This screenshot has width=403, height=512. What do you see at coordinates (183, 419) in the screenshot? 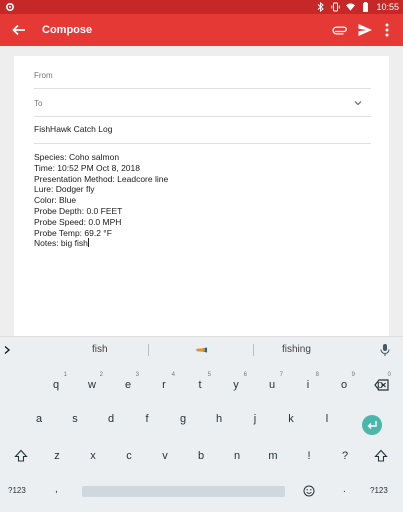
I see `key-g: g` at bounding box center [183, 419].